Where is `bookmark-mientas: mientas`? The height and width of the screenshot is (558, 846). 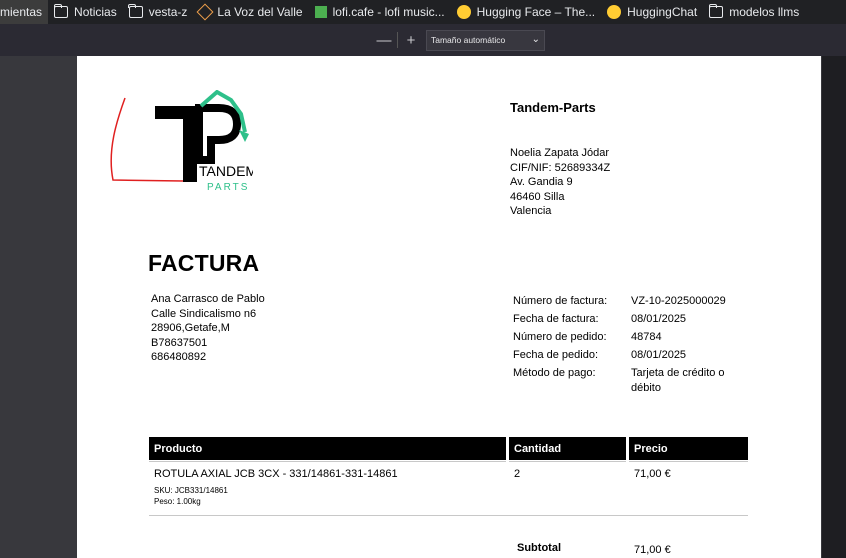
bookmark-mientas: mientas is located at coordinates (24, 12).